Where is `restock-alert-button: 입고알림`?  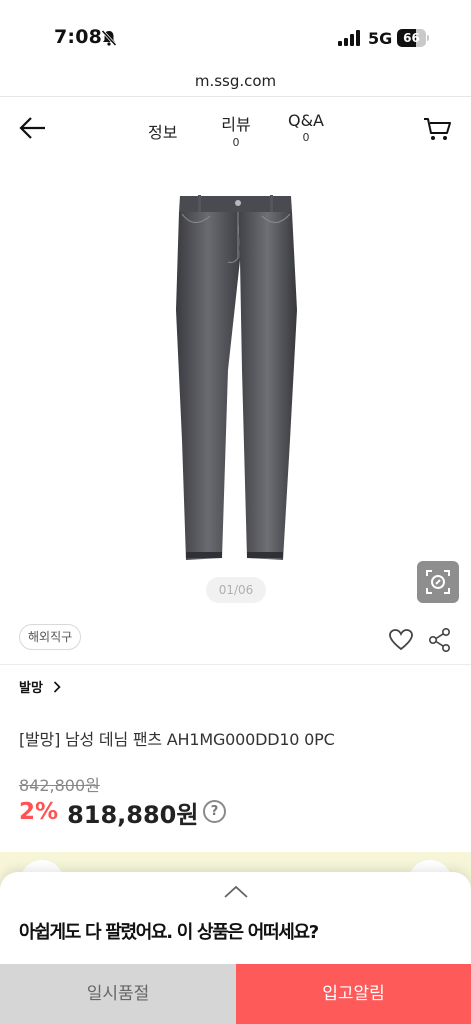 restock-alert-button: 입고알림 is located at coordinates (353, 994).